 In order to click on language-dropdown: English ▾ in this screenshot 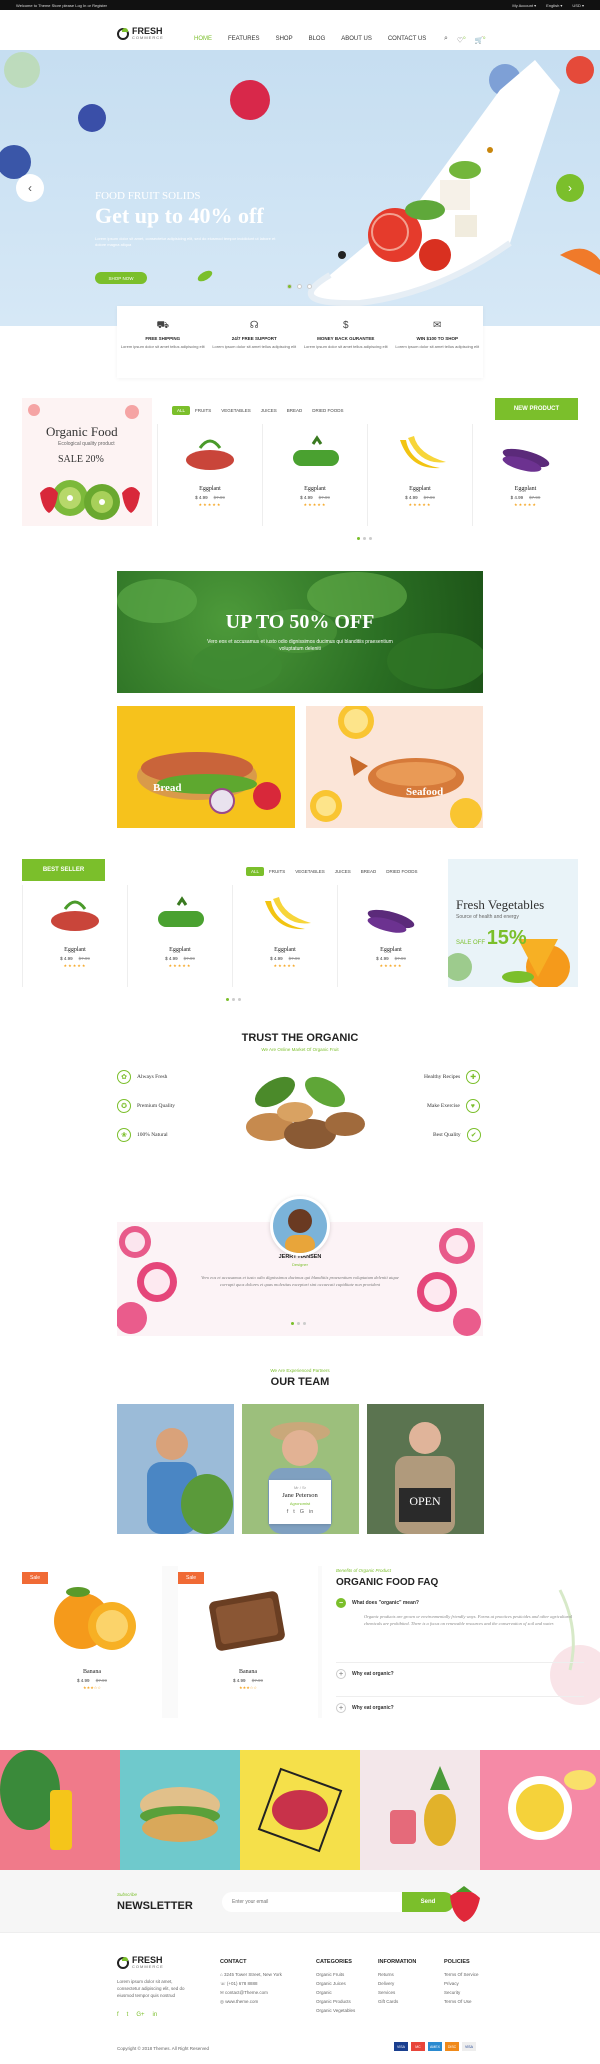, I will do `click(554, 5)`.